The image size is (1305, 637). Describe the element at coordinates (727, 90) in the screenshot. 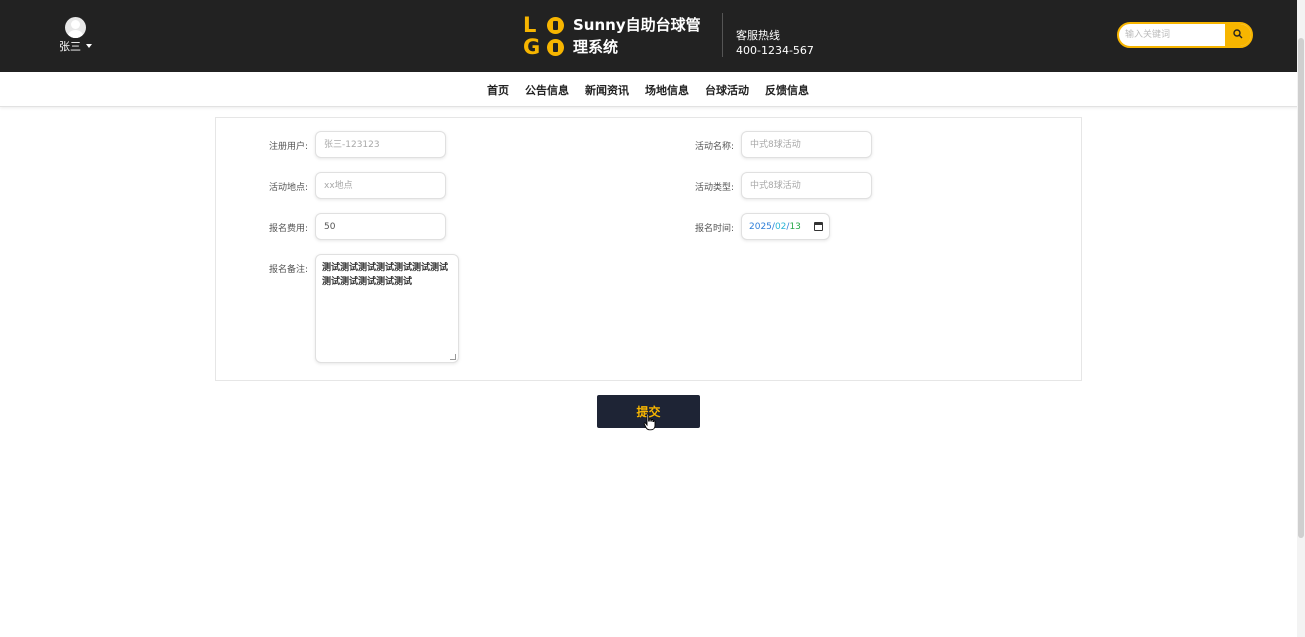

I see `nav-activities: 台球活动` at that location.